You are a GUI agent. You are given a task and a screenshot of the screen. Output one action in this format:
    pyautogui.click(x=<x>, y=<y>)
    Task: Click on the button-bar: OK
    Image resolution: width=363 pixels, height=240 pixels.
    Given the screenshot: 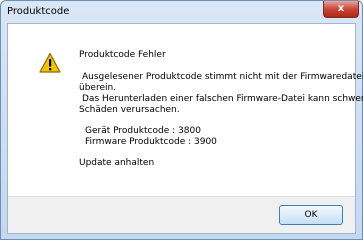 What is the action you would take?
    pyautogui.click(x=181, y=214)
    